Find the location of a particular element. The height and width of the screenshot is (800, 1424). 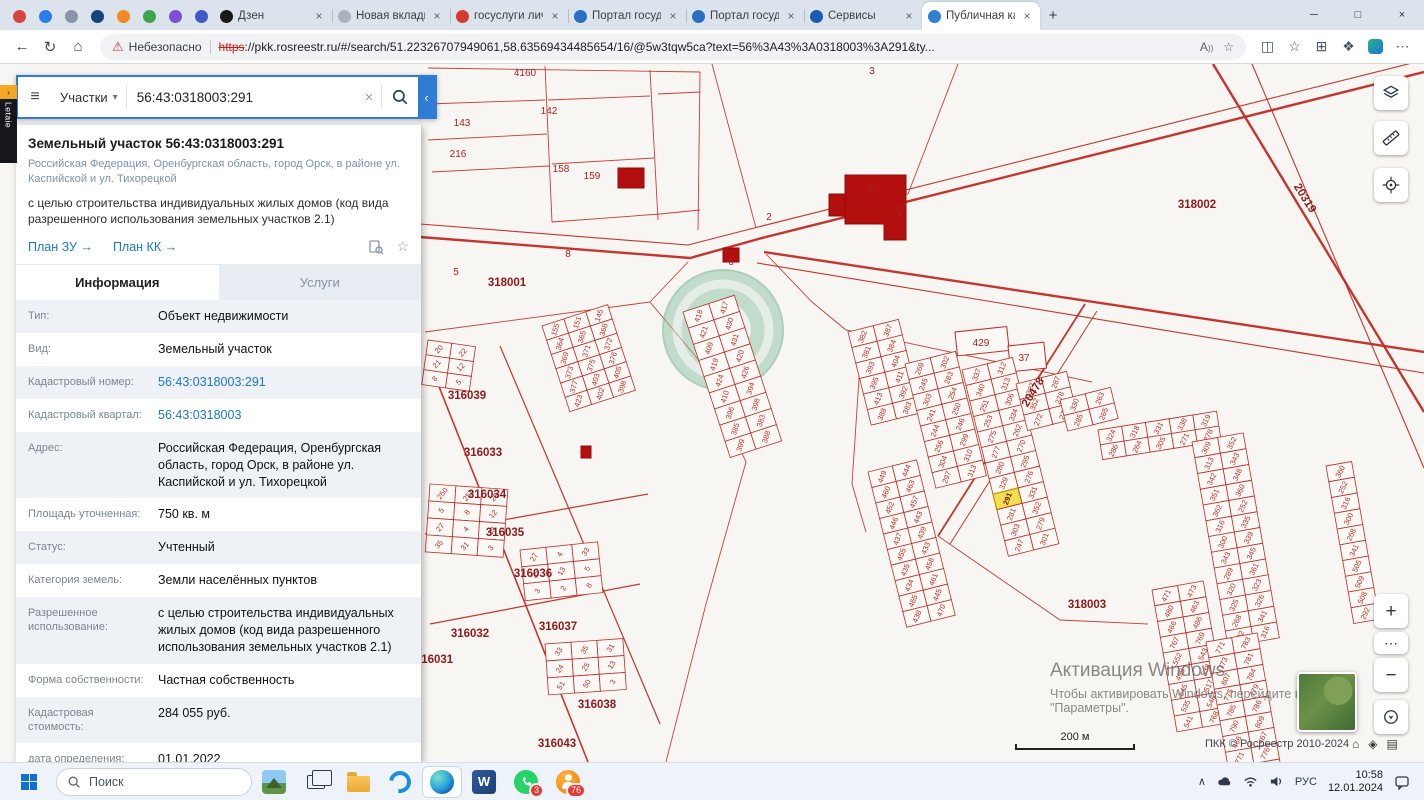

info-row-label: Площадь уточненная: is located at coordinates (84, 514).